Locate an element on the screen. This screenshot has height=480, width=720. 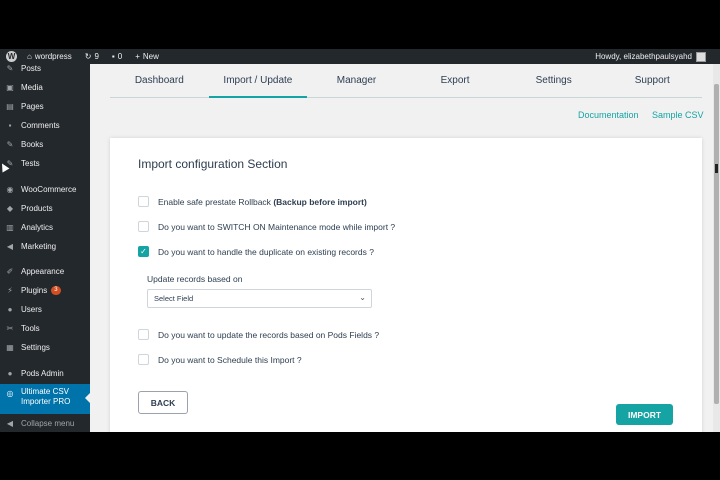
option-schedule-import: Do you want to Schedule this Import ? is located at coordinates (220, 359).